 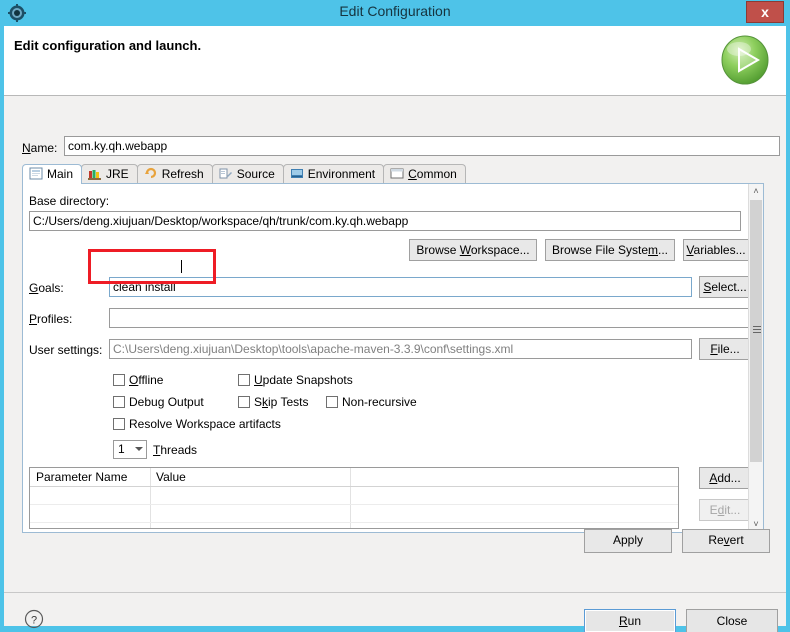 I want to click on tab-source: Source, so click(x=247, y=174).